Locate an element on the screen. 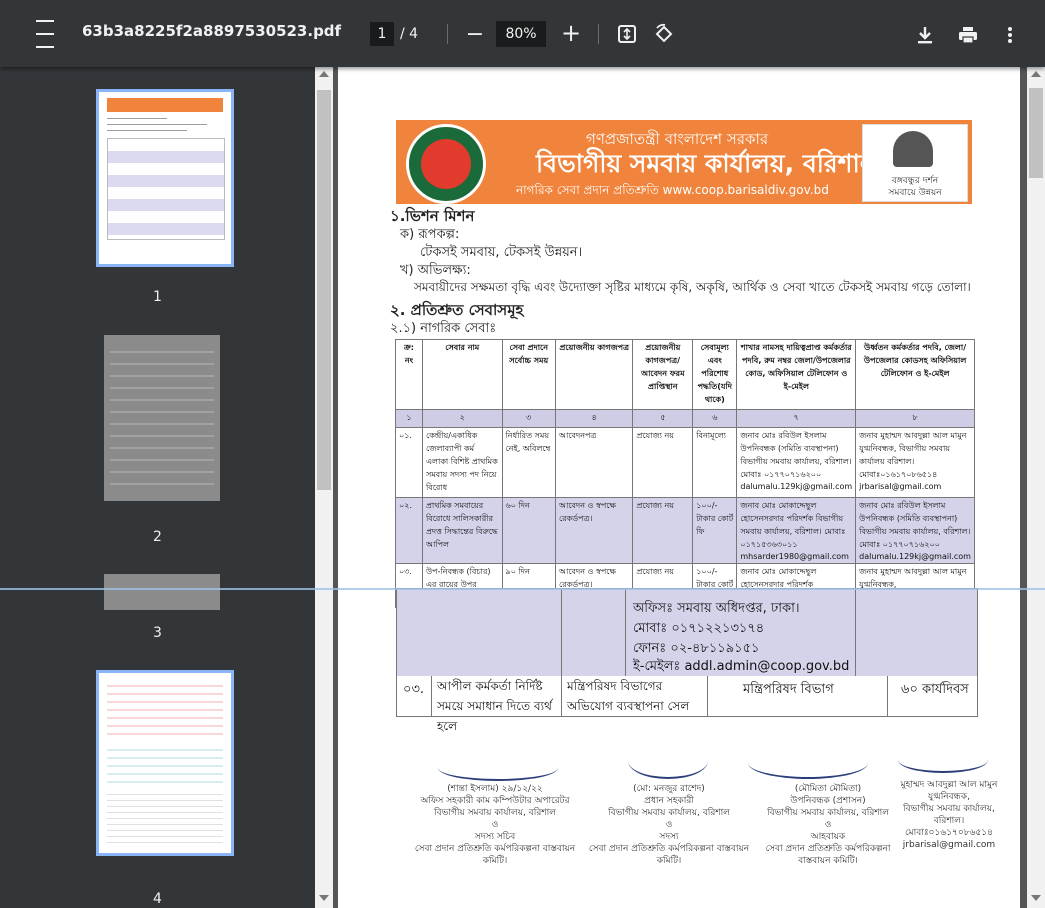 Image resolution: width=1045 pixels, height=908 pixels. table-header: প্রয়োজনীয় কাগজপত্র is located at coordinates (594, 374).